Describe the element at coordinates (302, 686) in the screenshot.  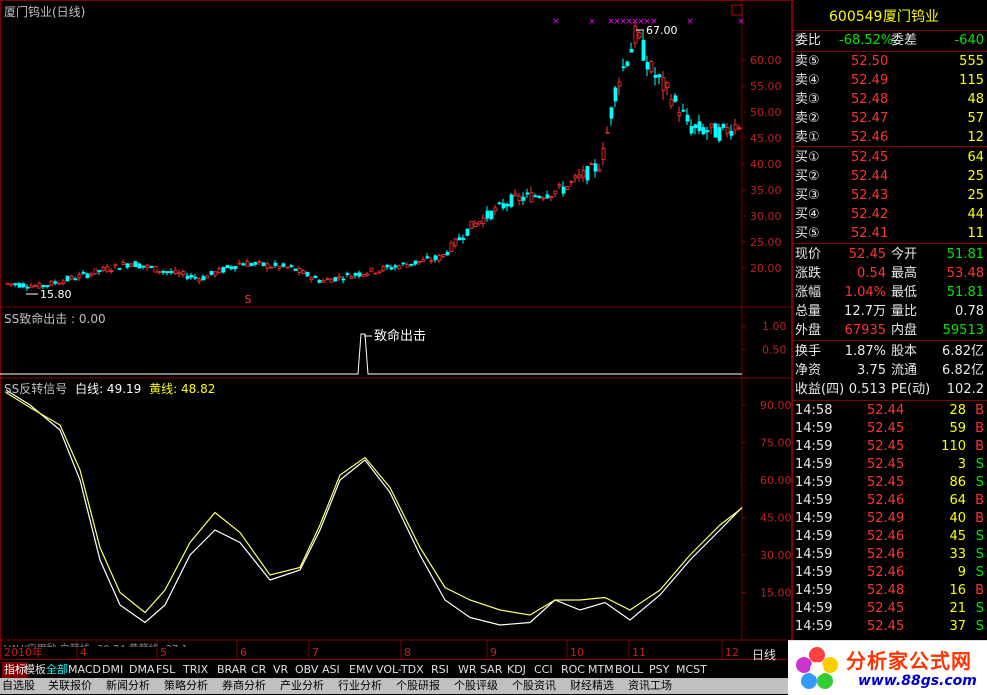
I see `menu-产业分析: 产业分析` at that location.